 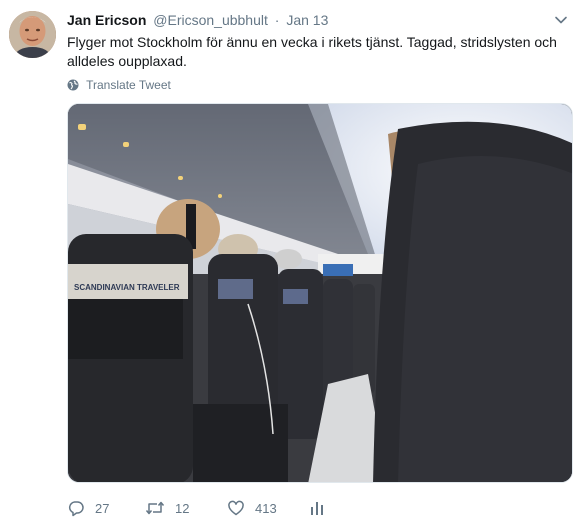 I want to click on tweet-date: Jan 13, so click(x=307, y=20).